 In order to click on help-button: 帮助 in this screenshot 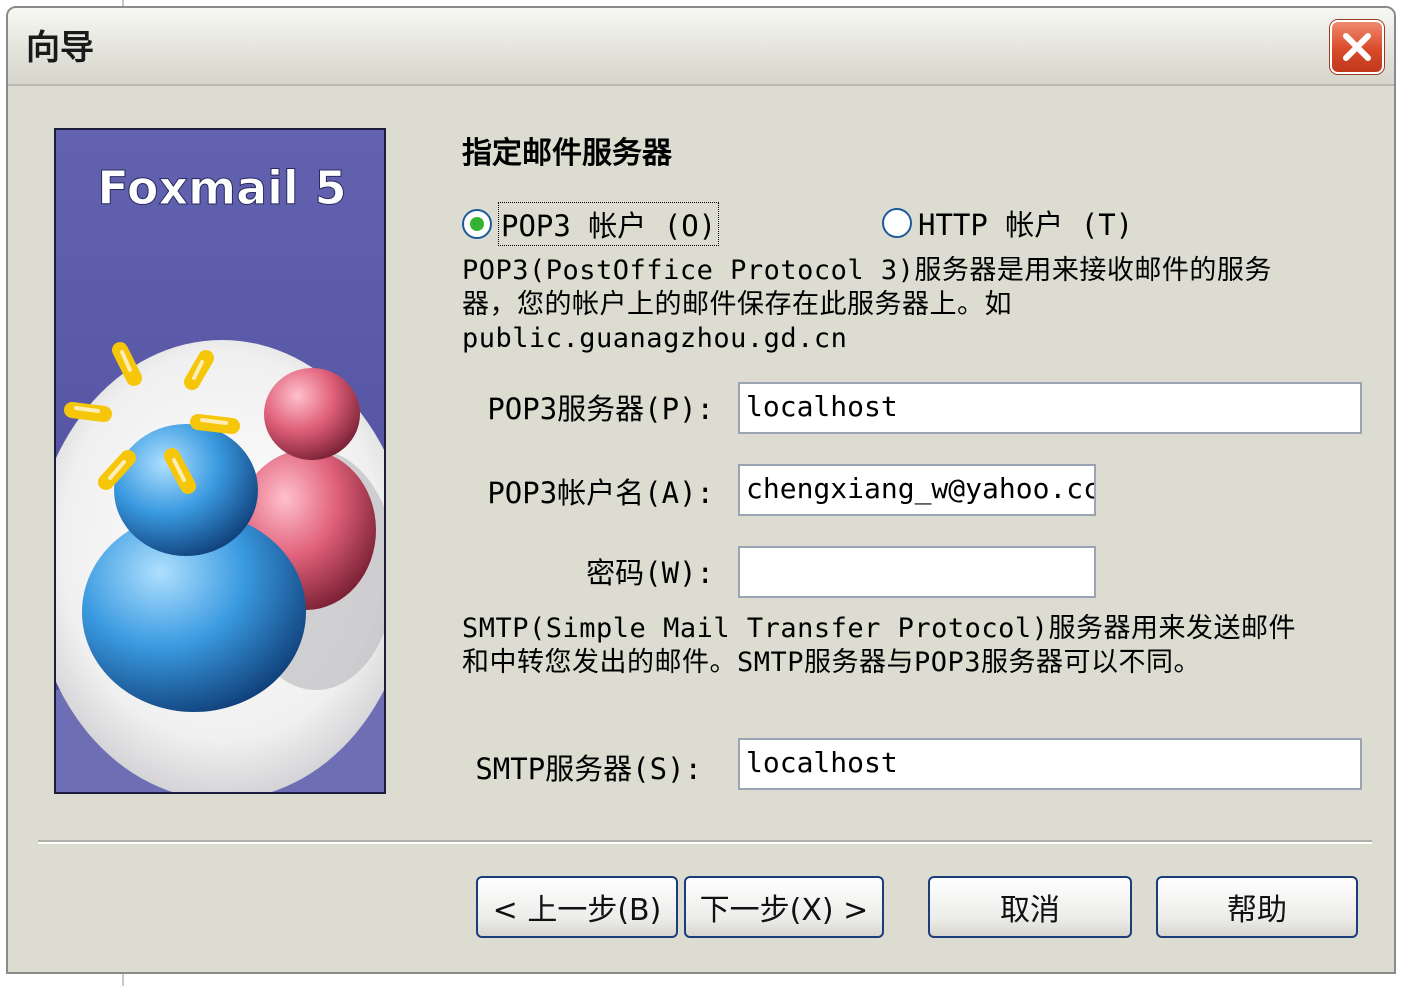, I will do `click(1257, 907)`.